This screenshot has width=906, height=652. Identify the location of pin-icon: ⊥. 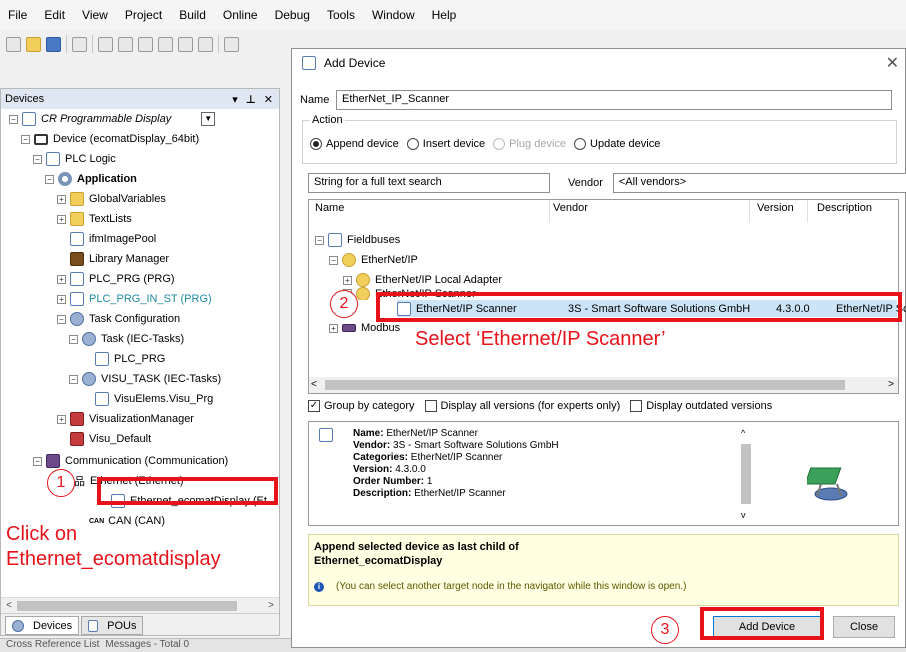
(251, 100).